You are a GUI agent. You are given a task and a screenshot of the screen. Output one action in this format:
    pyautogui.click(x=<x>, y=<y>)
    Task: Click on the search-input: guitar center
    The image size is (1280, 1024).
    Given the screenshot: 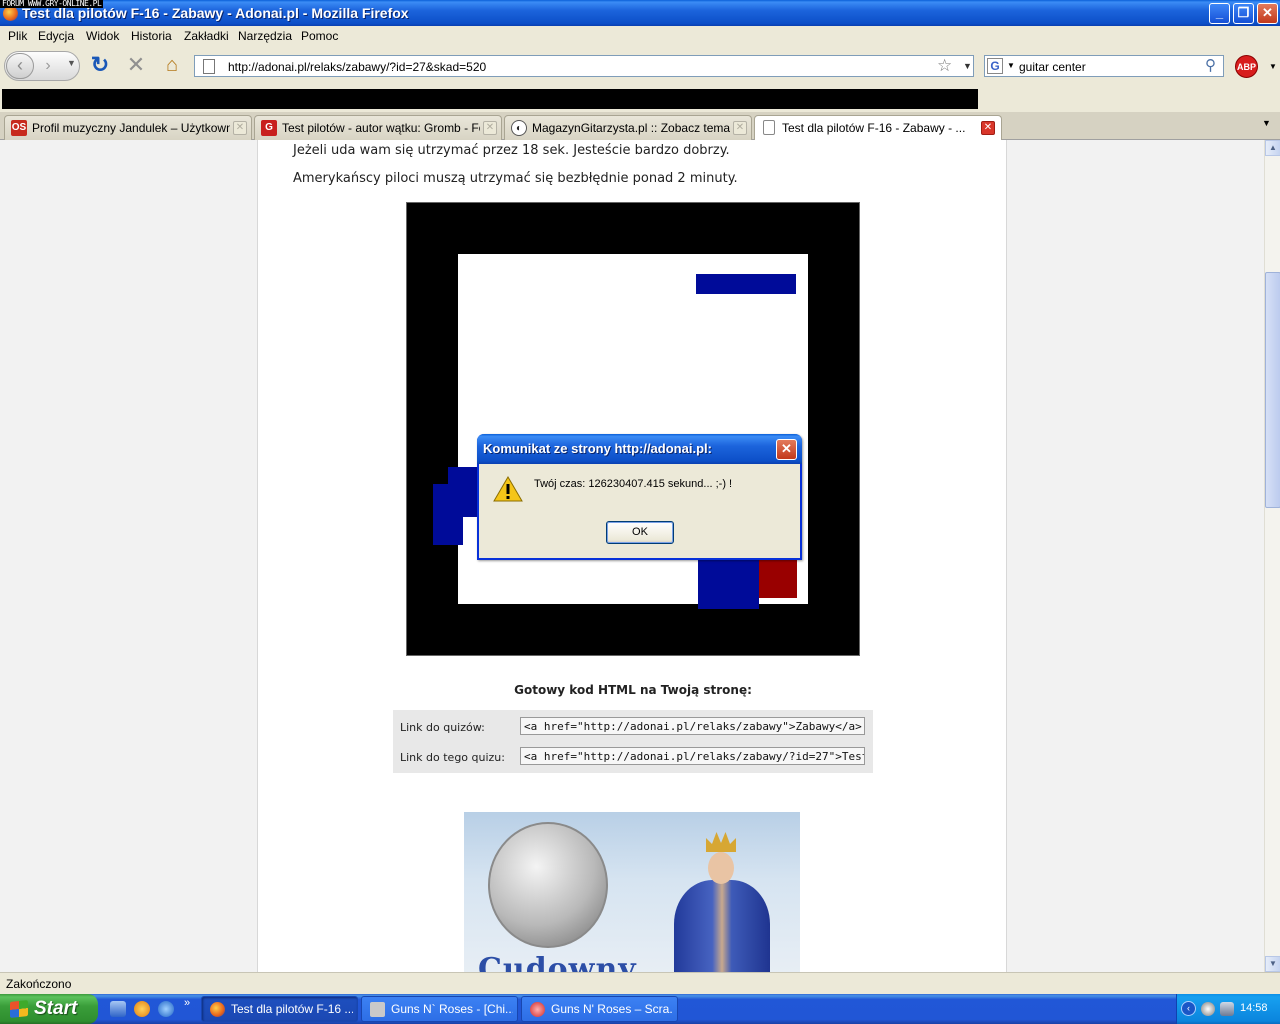 What is the action you would take?
    pyautogui.click(x=1052, y=67)
    